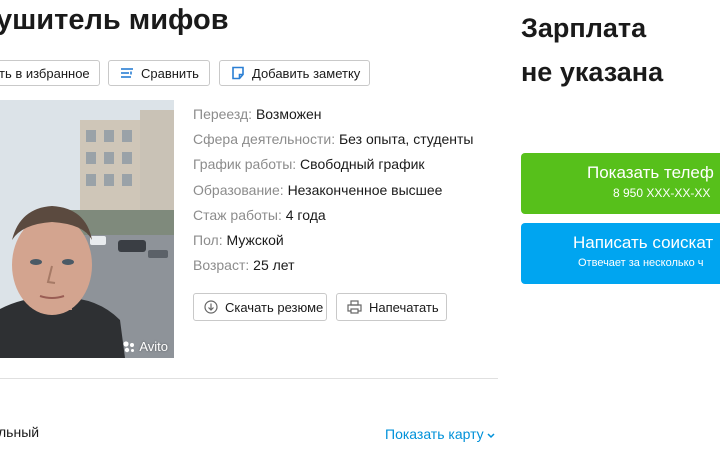  I want to click on add-to-favorites-button: ть в избранное, so click(50, 73).